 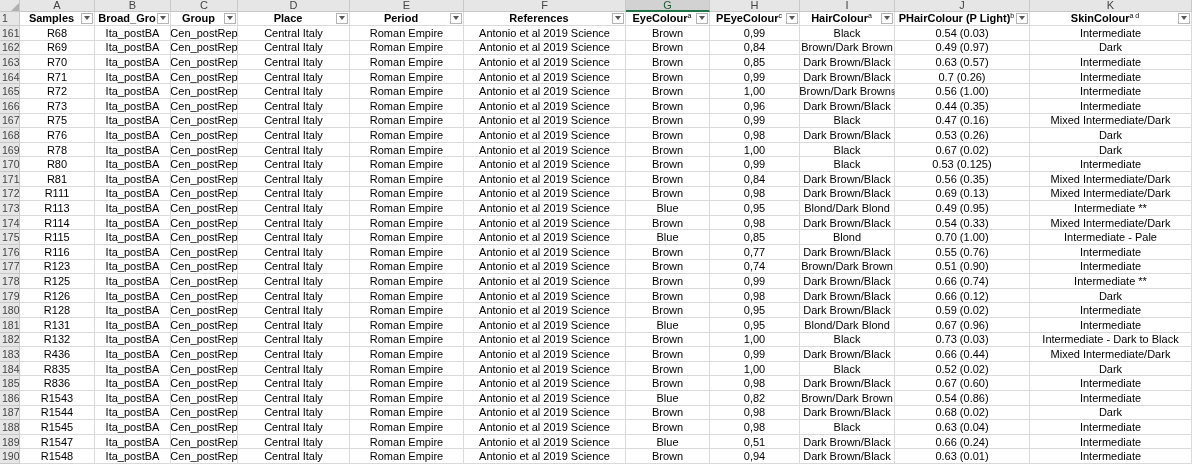 I want to click on table-cell: 0,51, so click(x=755, y=442).